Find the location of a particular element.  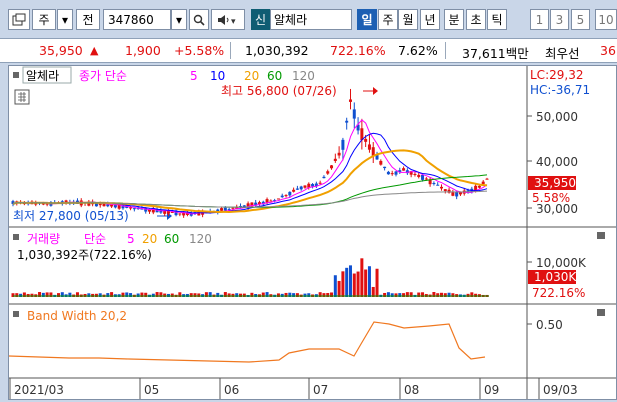

interval-button: 5 is located at coordinates (580, 19).